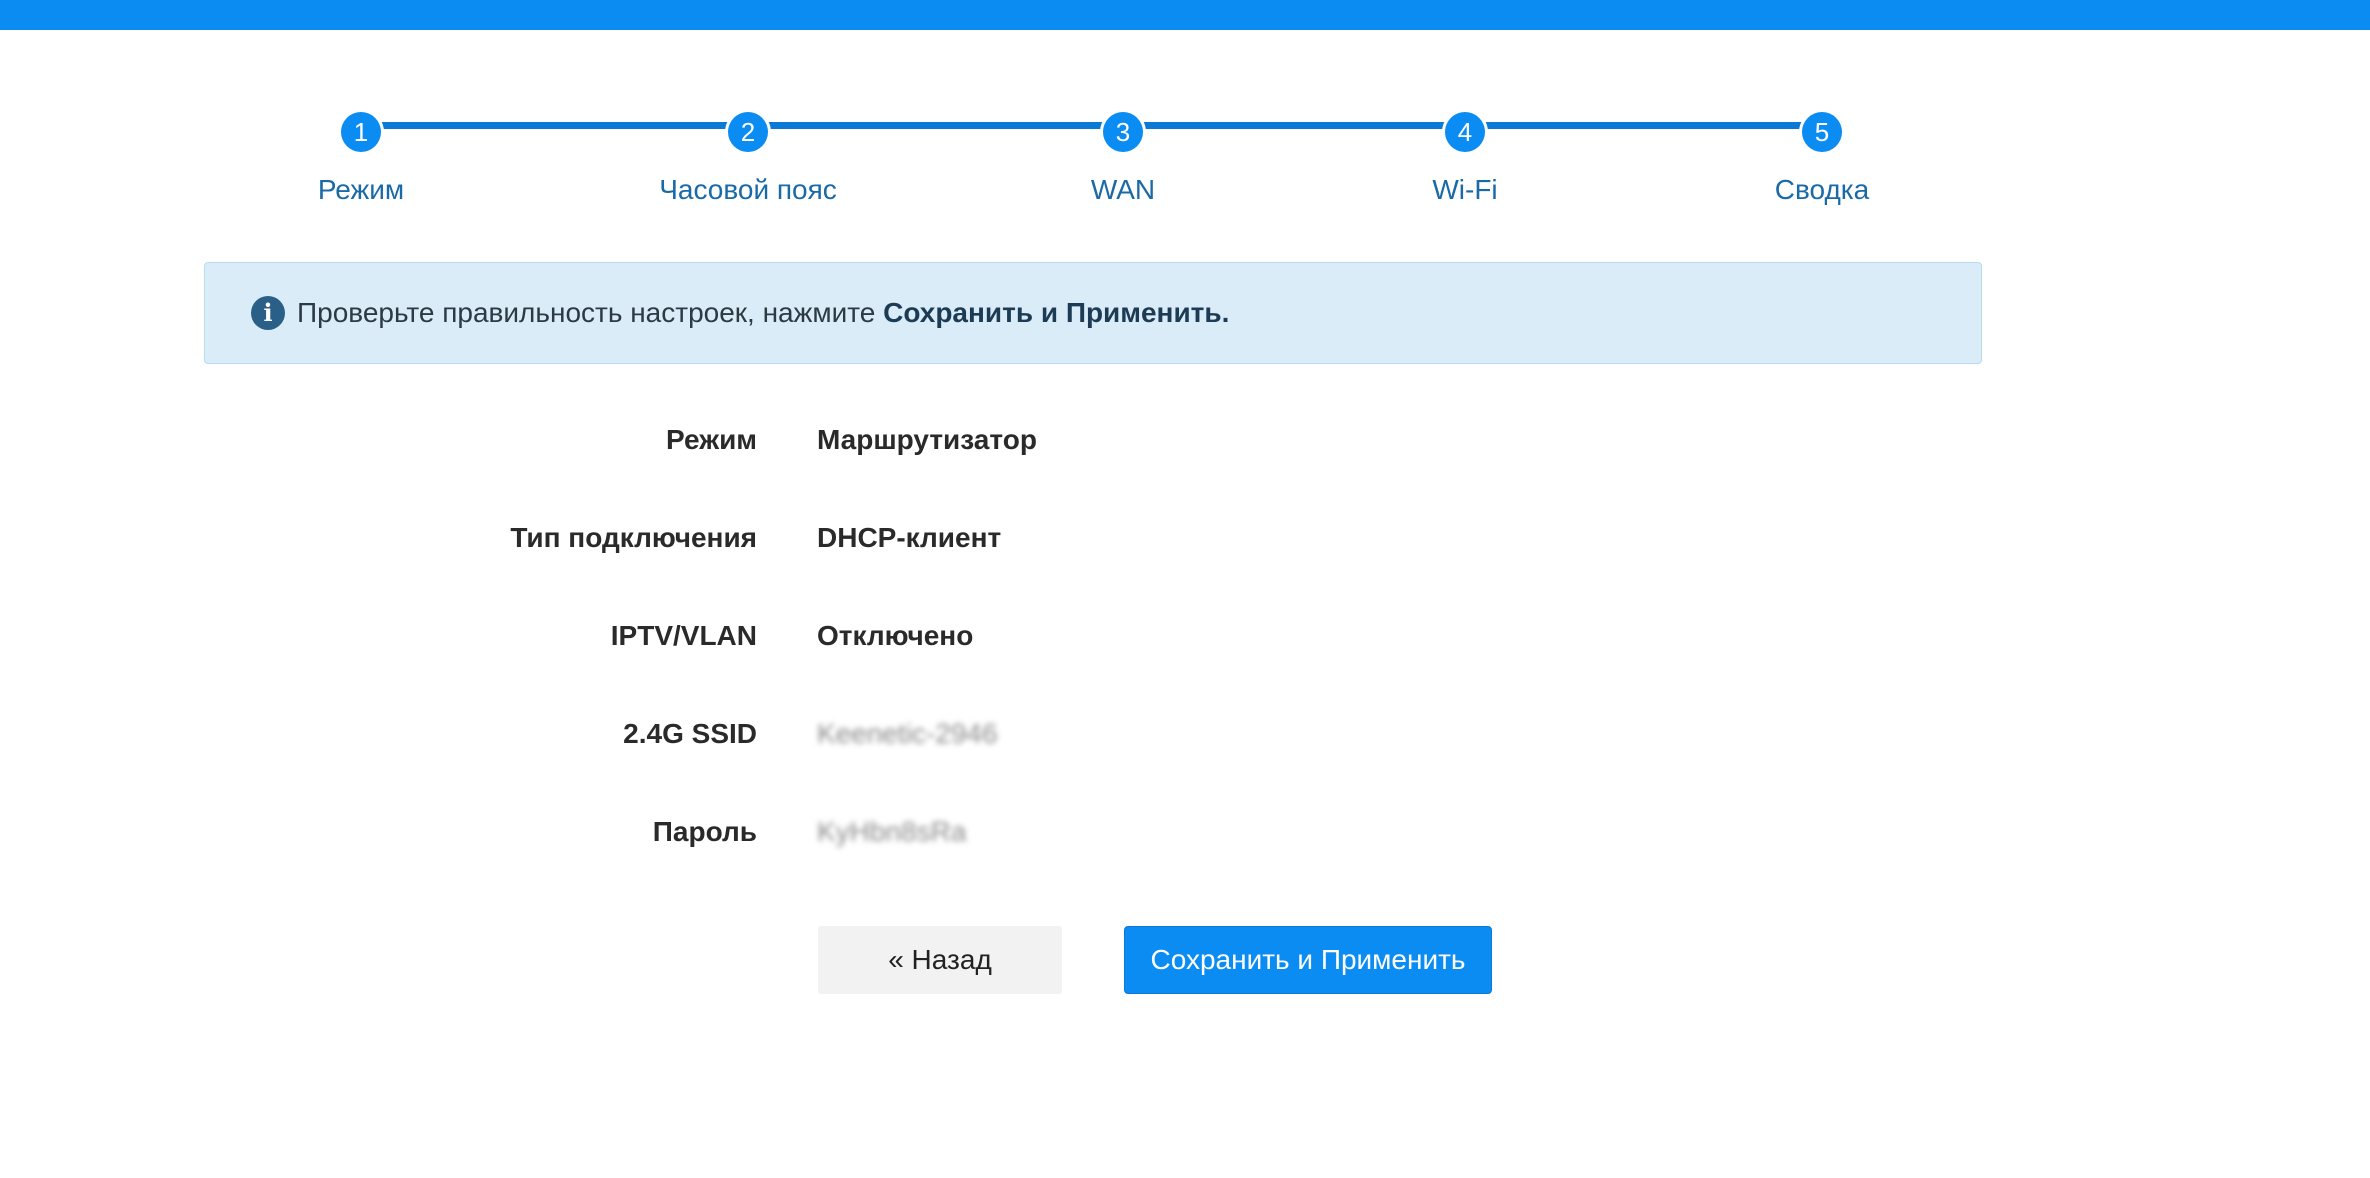 The width and height of the screenshot is (2370, 1178). Describe the element at coordinates (1308, 960) in the screenshot. I see `save-and-apply-button: Сохранить и Применить` at that location.